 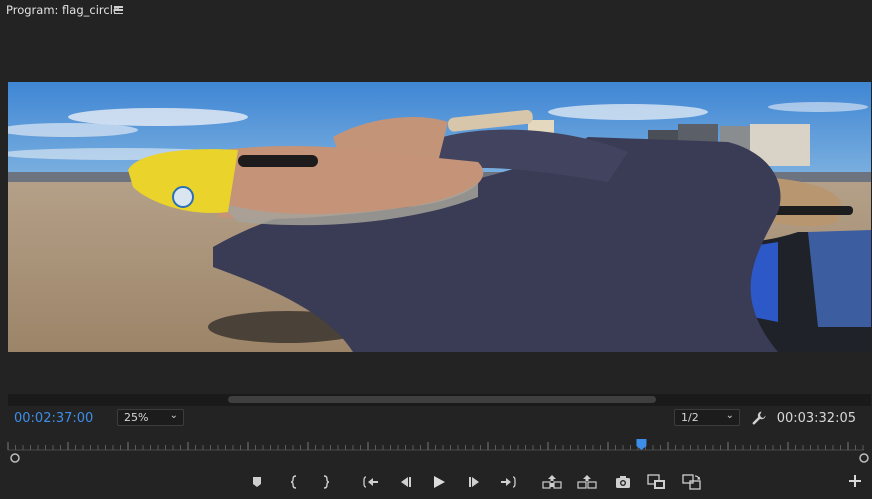 I want to click on zoom-level-value: 25%, so click(x=136, y=417).